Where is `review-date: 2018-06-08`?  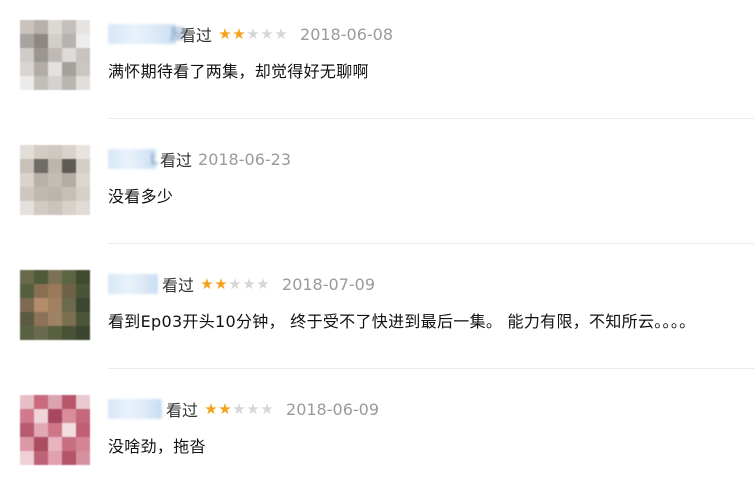
review-date: 2018-06-08 is located at coordinates (346, 34).